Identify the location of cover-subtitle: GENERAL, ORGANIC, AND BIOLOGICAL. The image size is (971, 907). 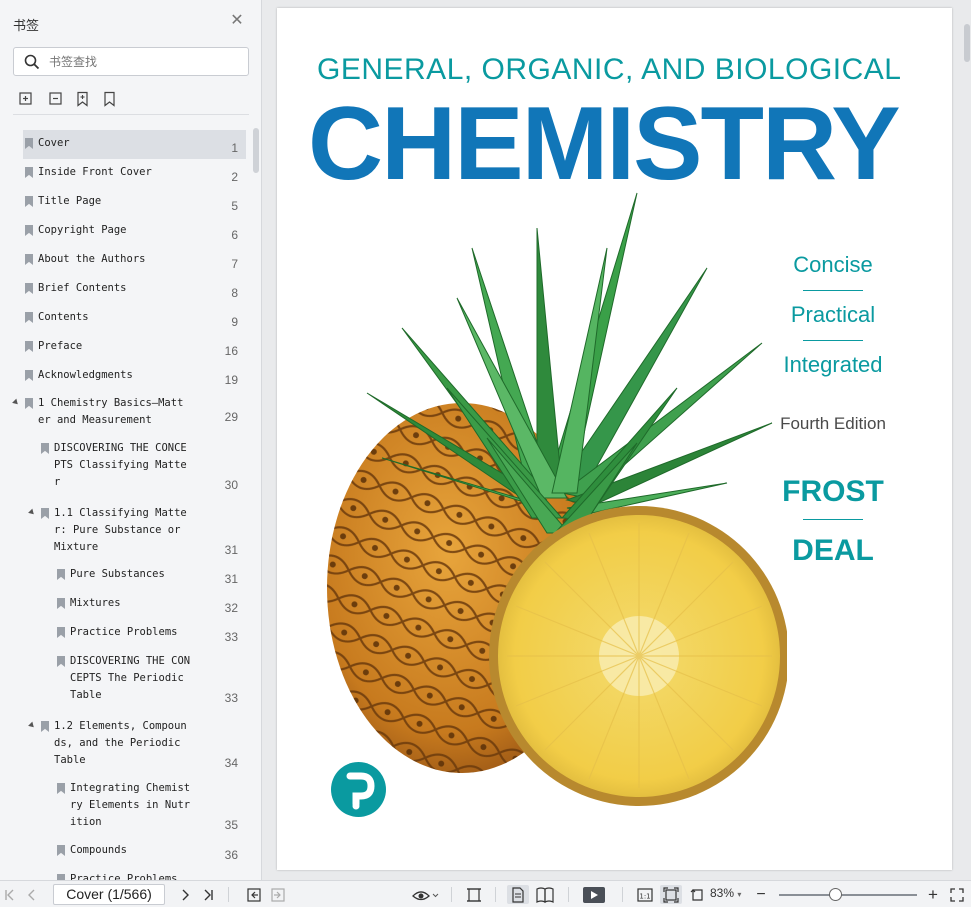
(609, 69).